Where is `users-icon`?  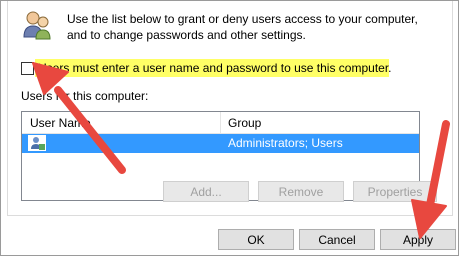 users-icon is located at coordinates (37, 25).